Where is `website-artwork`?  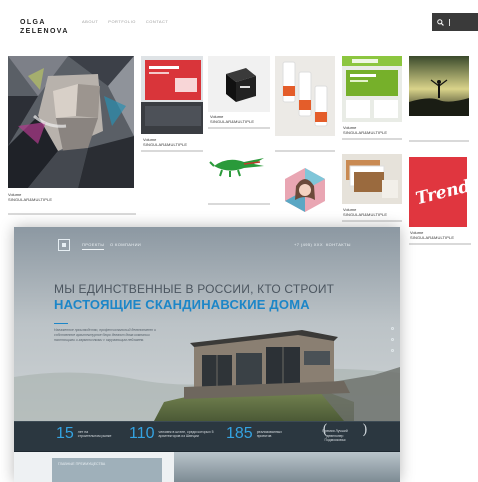
website-artwork is located at coordinates (372, 89).